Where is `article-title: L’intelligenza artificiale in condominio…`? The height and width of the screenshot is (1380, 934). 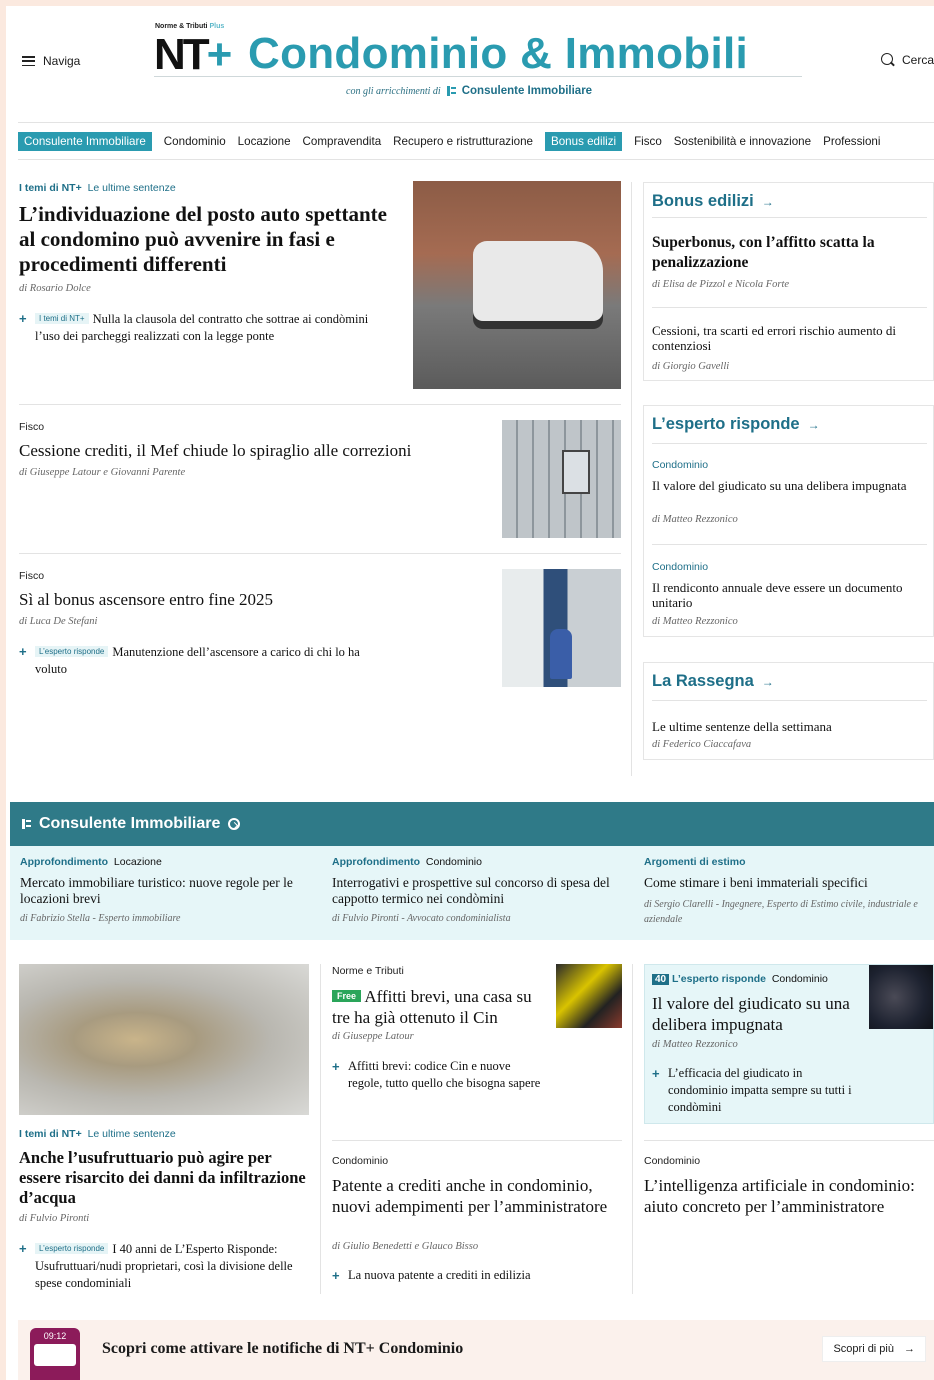 article-title: L’intelligenza artificiale in condominio… is located at coordinates (786, 1196).